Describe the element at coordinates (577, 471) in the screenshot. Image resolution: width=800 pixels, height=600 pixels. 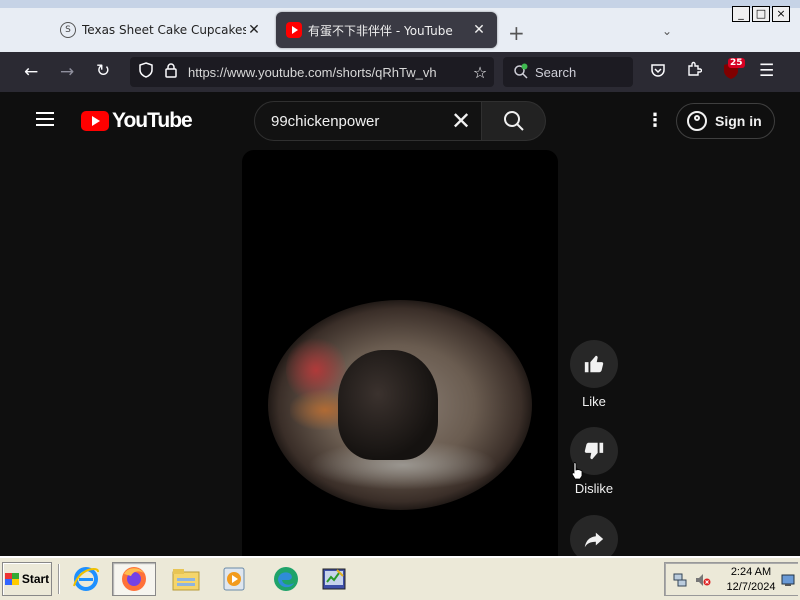
I see `hand-cursor-icon` at that location.